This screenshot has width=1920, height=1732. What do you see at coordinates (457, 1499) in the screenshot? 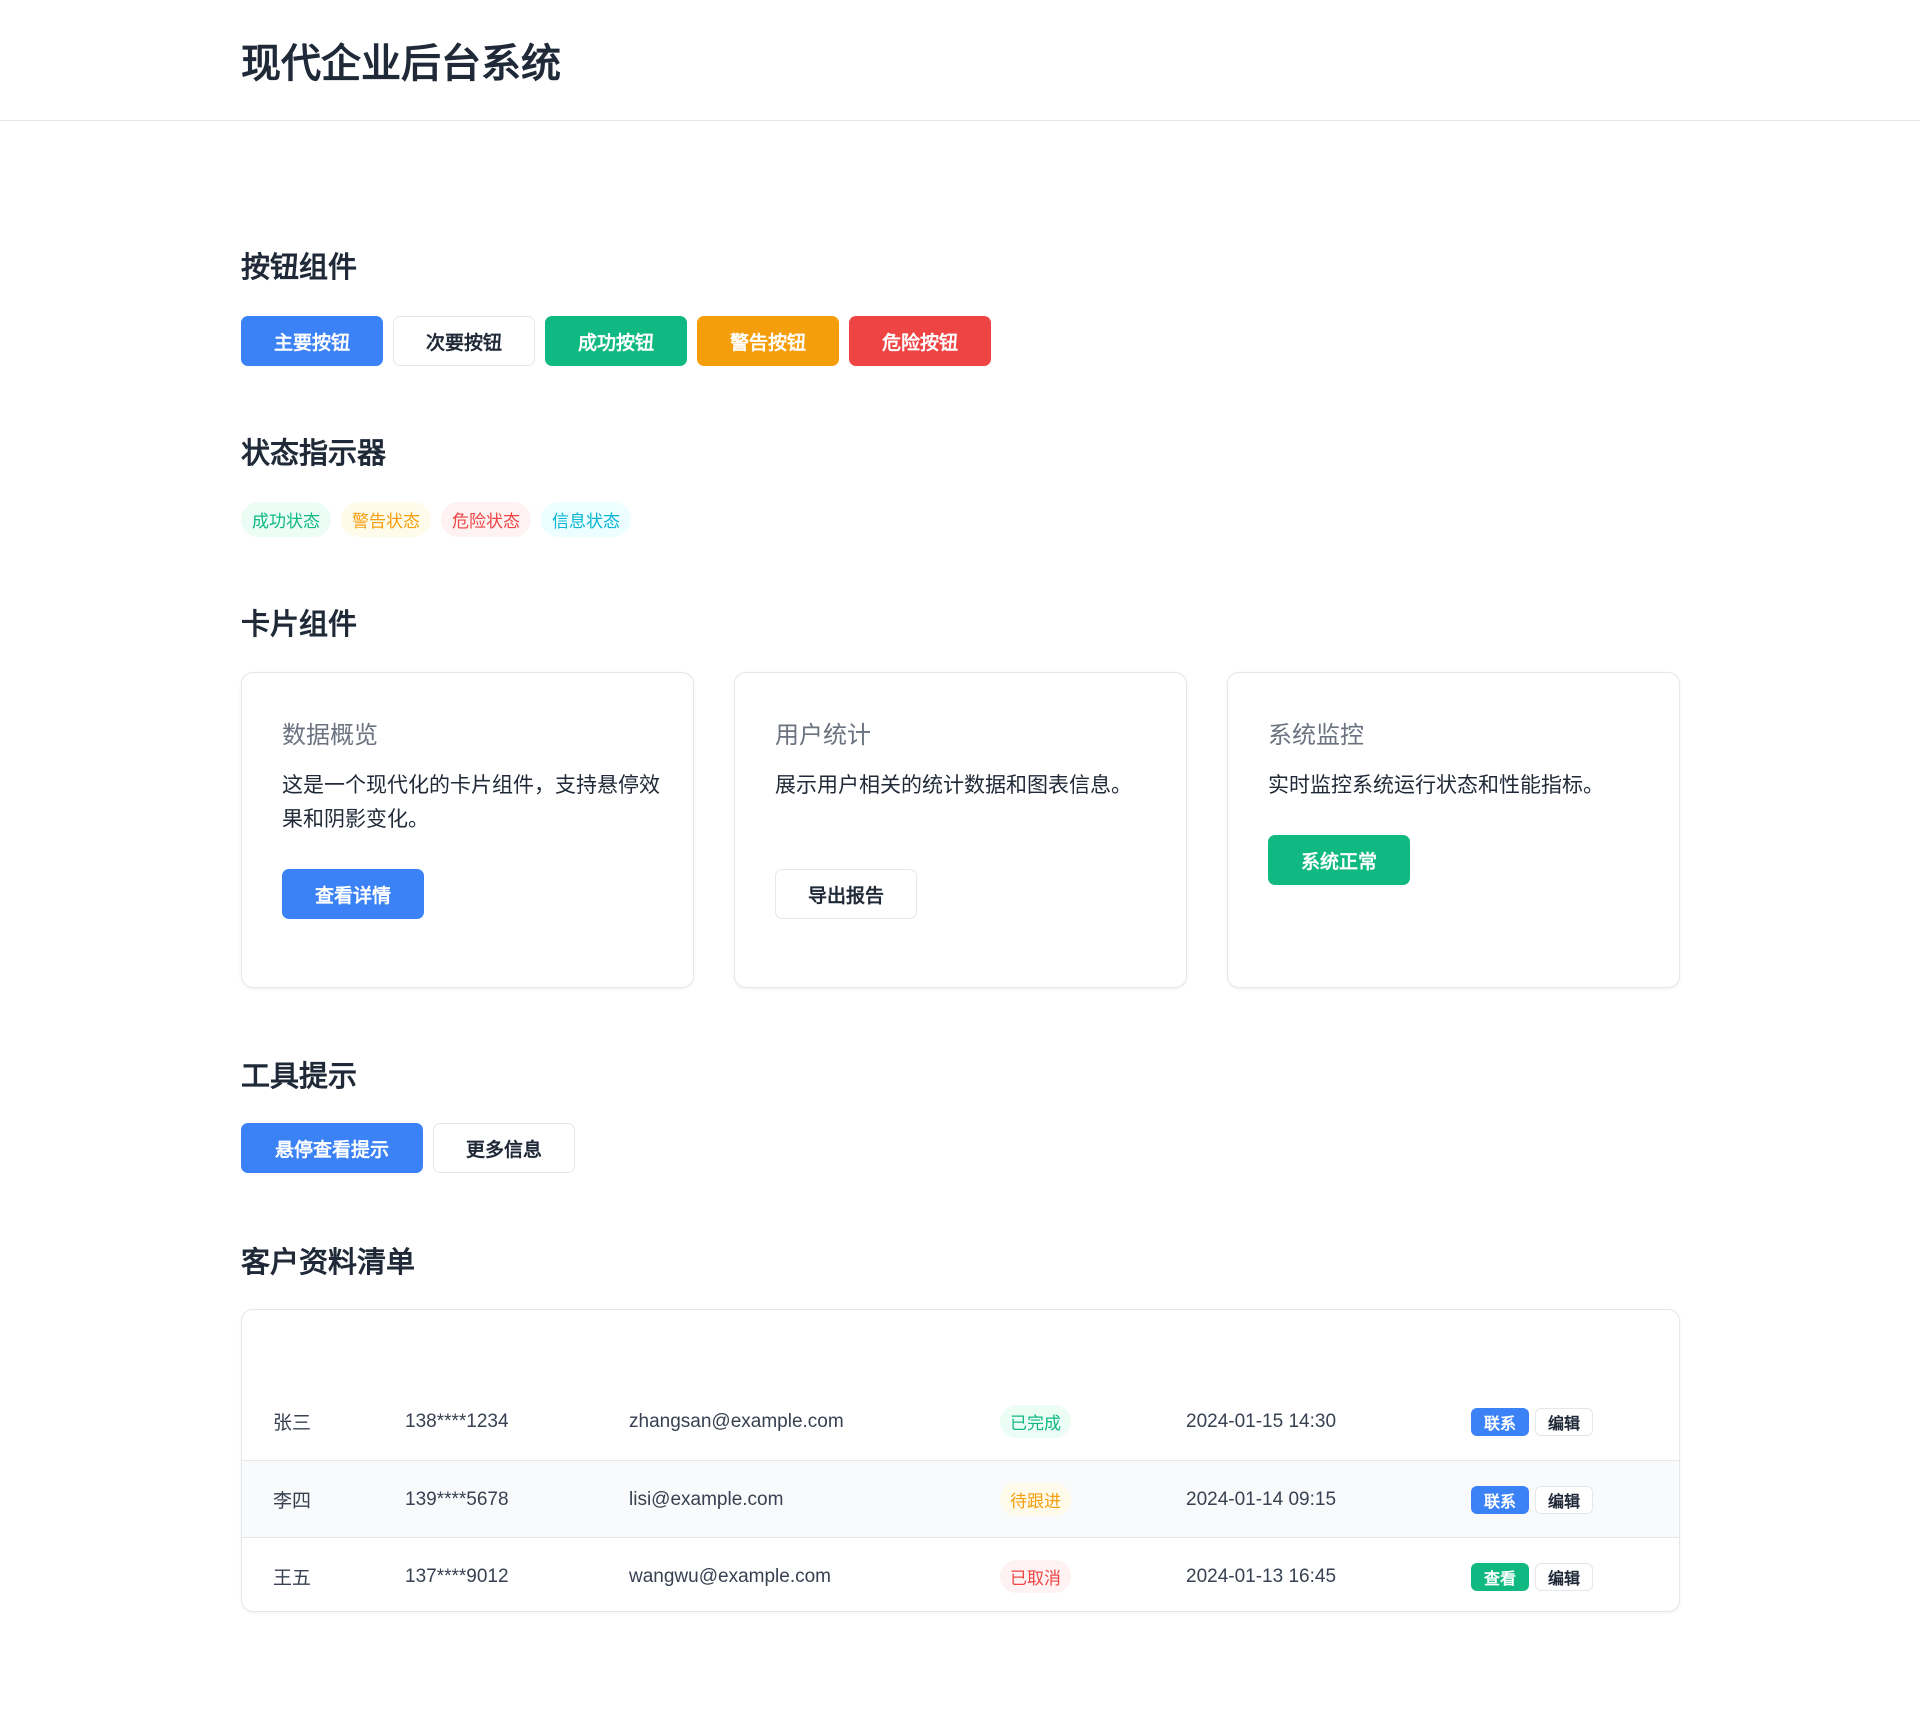
I see `customer-phone: 139****5678` at bounding box center [457, 1499].